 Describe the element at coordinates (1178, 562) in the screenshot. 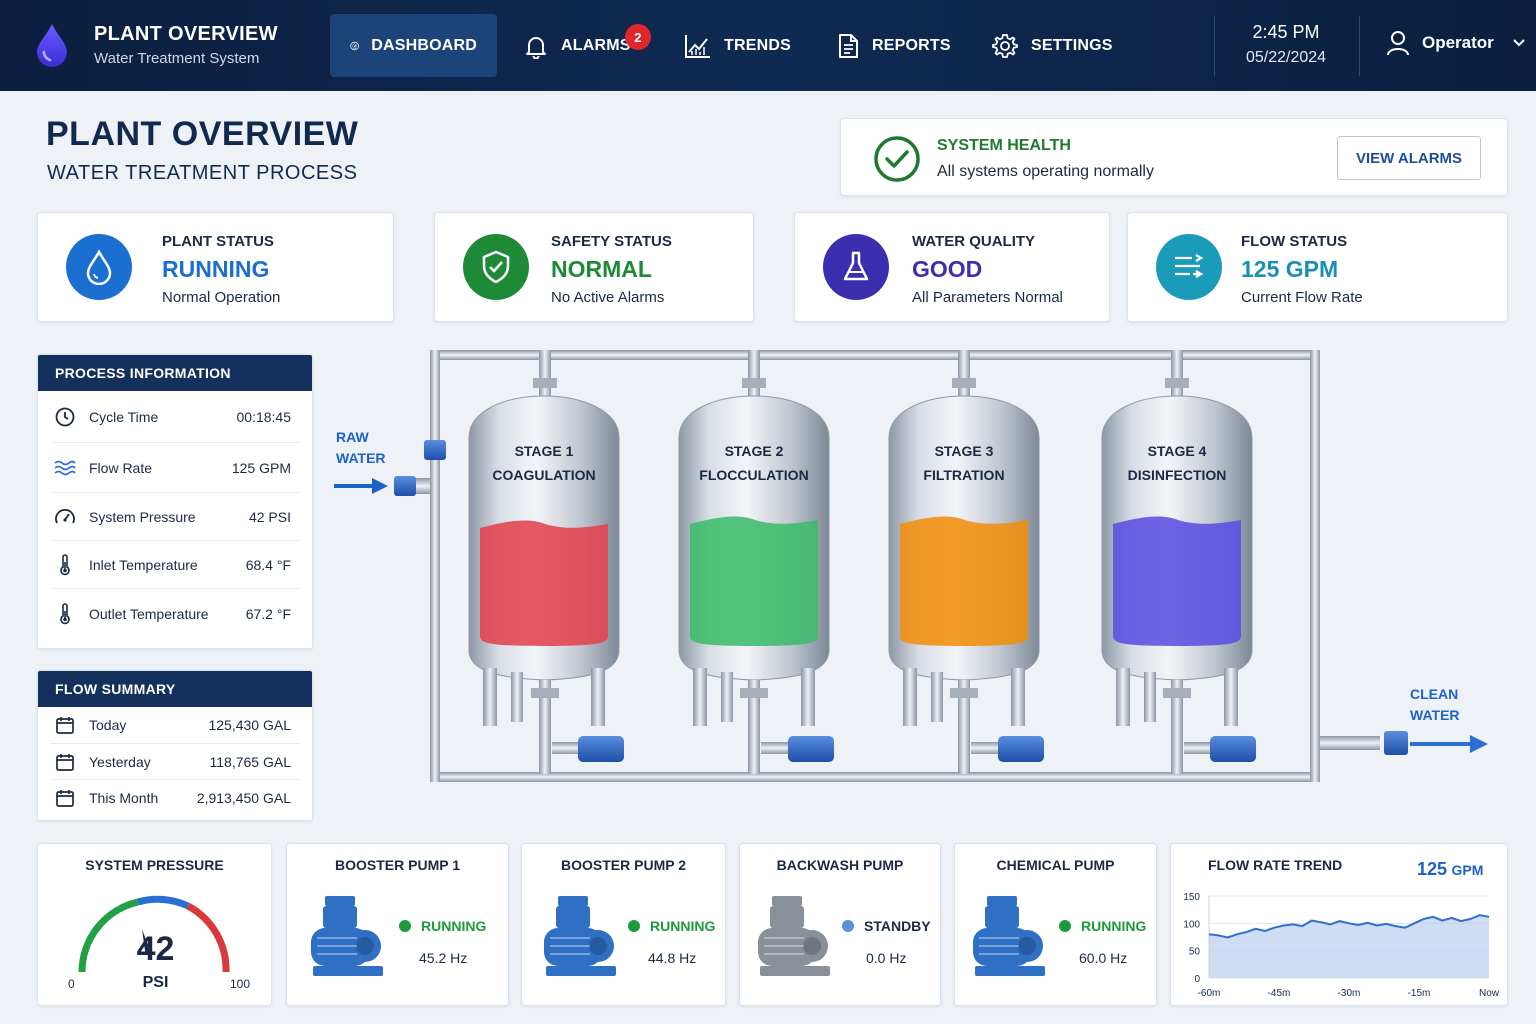

I see `tank-stage-4: STAGE 4 DISINFECTION` at that location.